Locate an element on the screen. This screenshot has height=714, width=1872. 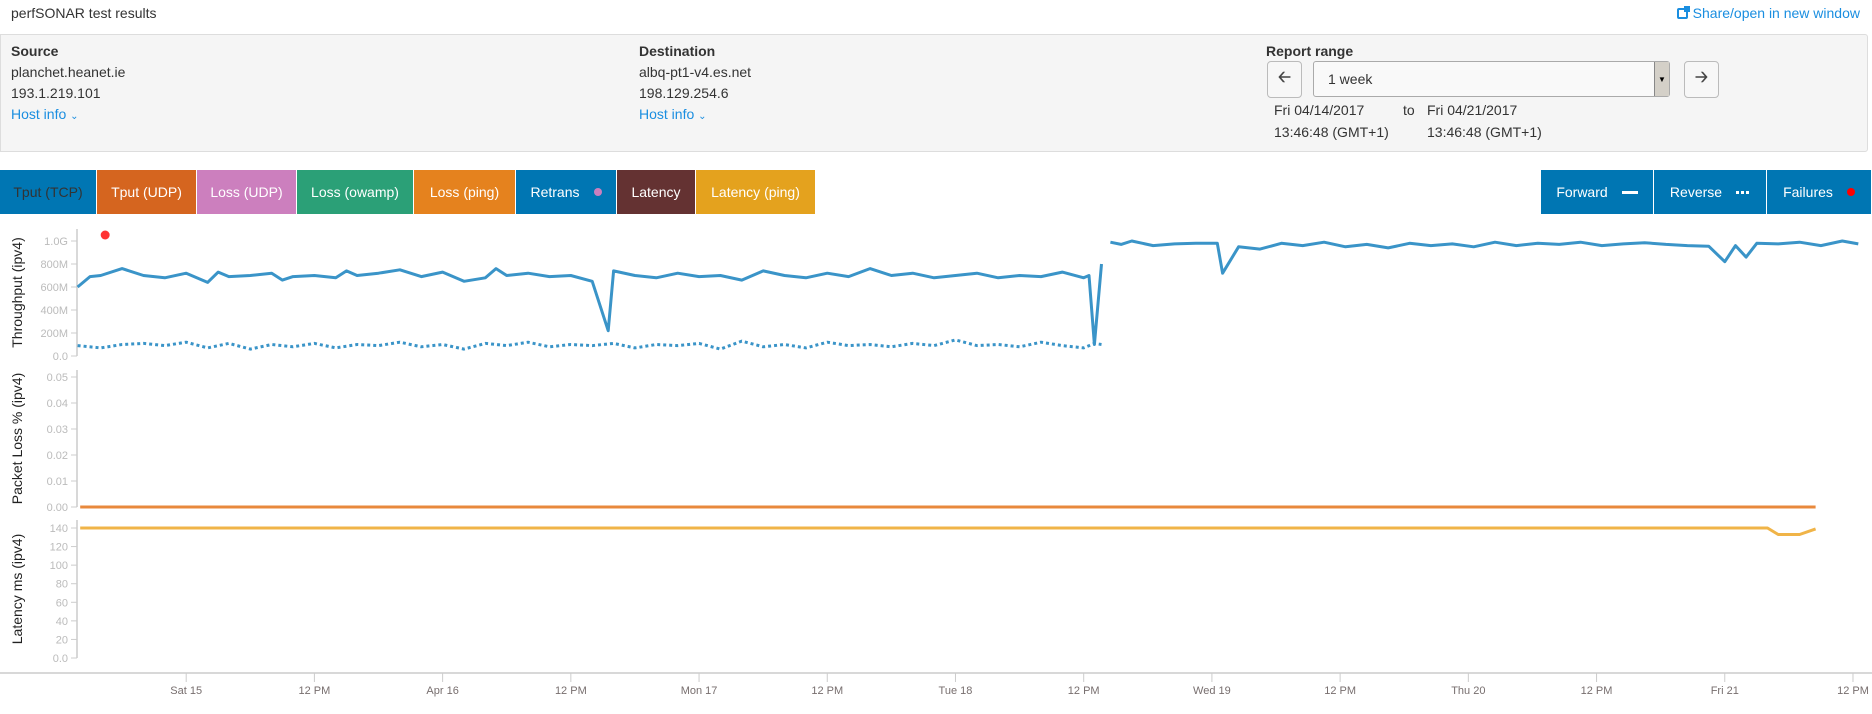
y-tick-label: 40 is located at coordinates (62, 622).